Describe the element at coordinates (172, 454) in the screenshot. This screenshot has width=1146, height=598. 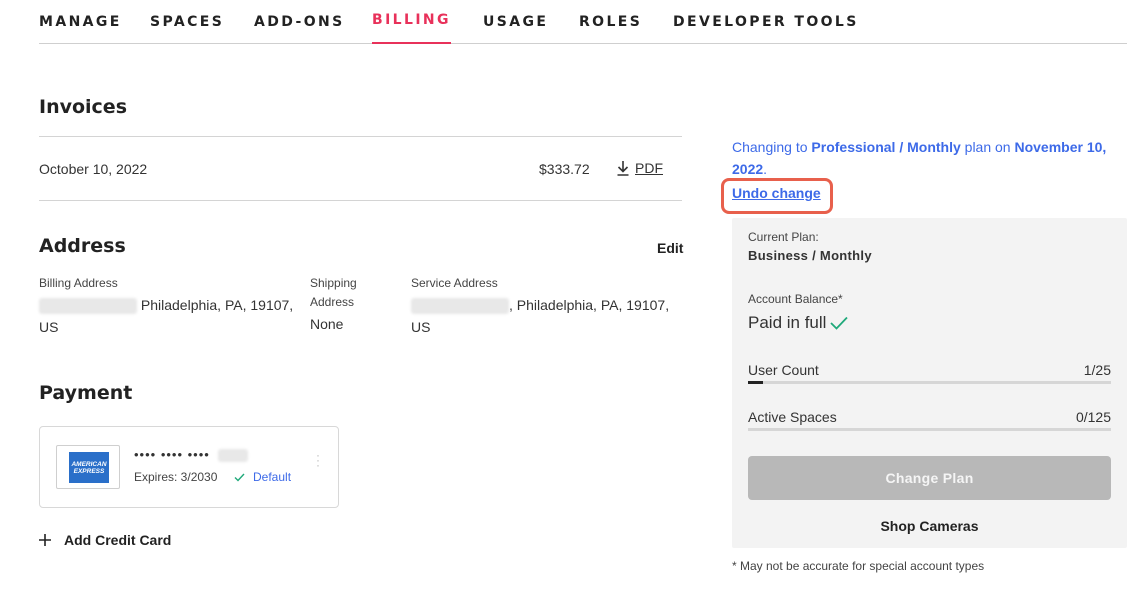
I see `card-masked: •••• •••• ••••` at that location.